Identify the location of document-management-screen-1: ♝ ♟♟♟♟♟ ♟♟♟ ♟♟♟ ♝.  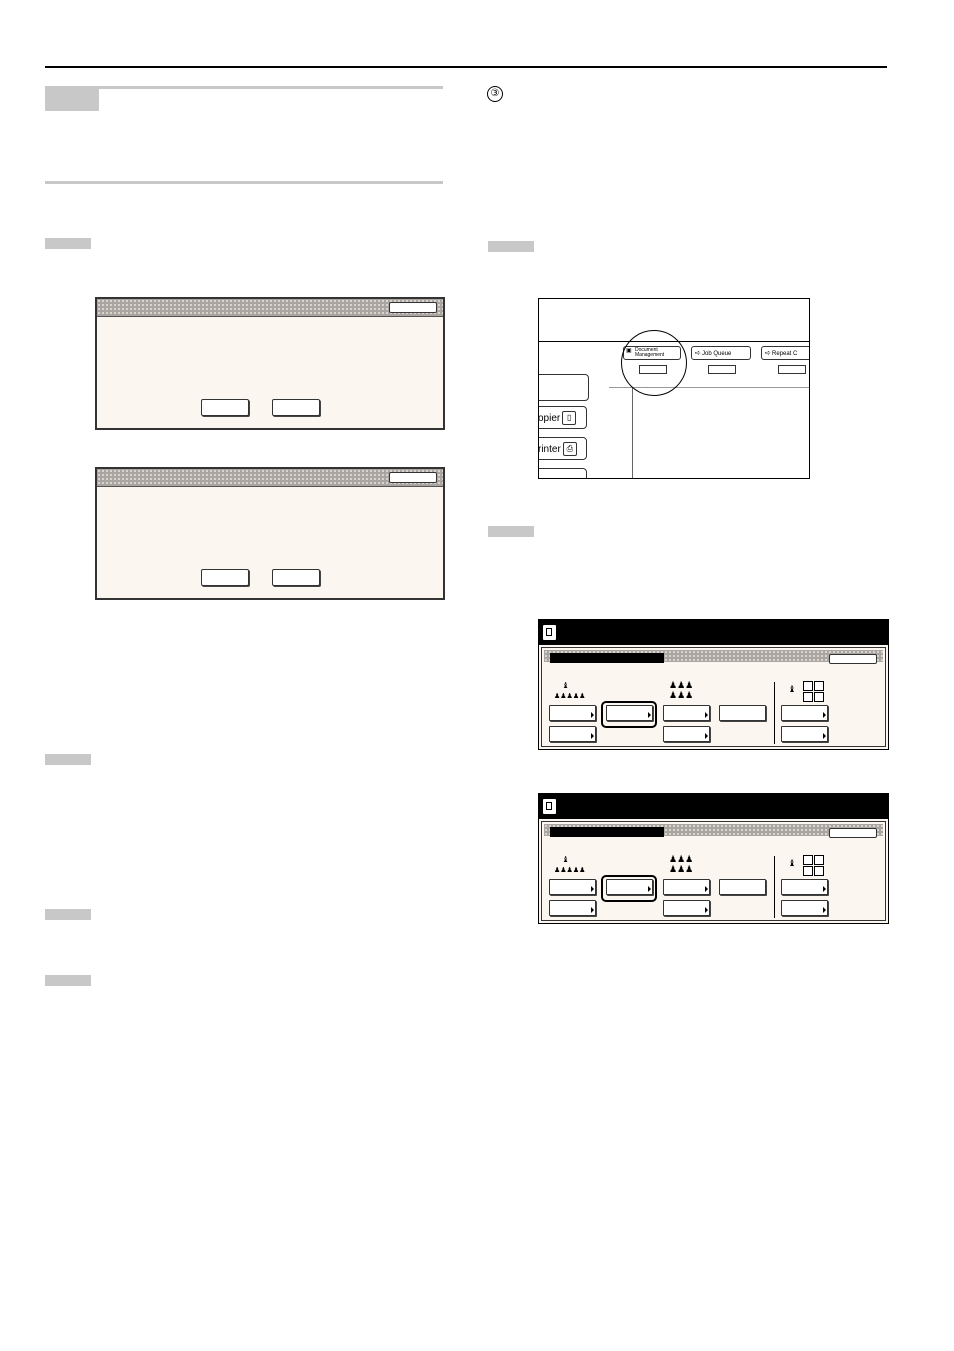
(713, 684).